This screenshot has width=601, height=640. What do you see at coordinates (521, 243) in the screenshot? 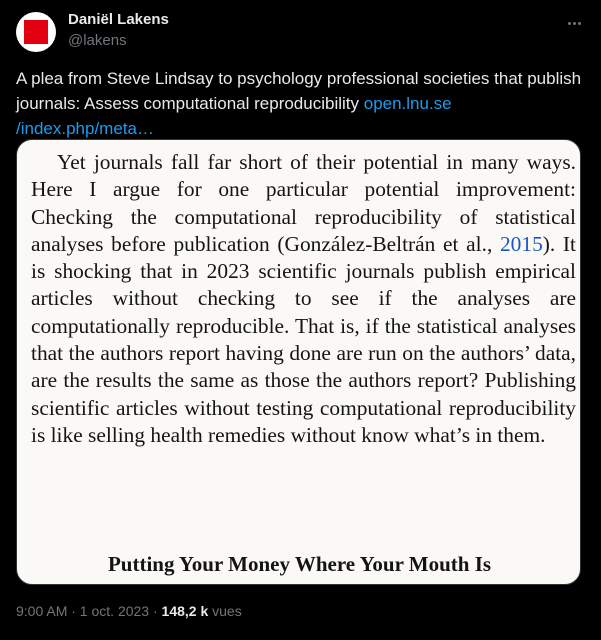
I see `citation-year: 2015` at bounding box center [521, 243].